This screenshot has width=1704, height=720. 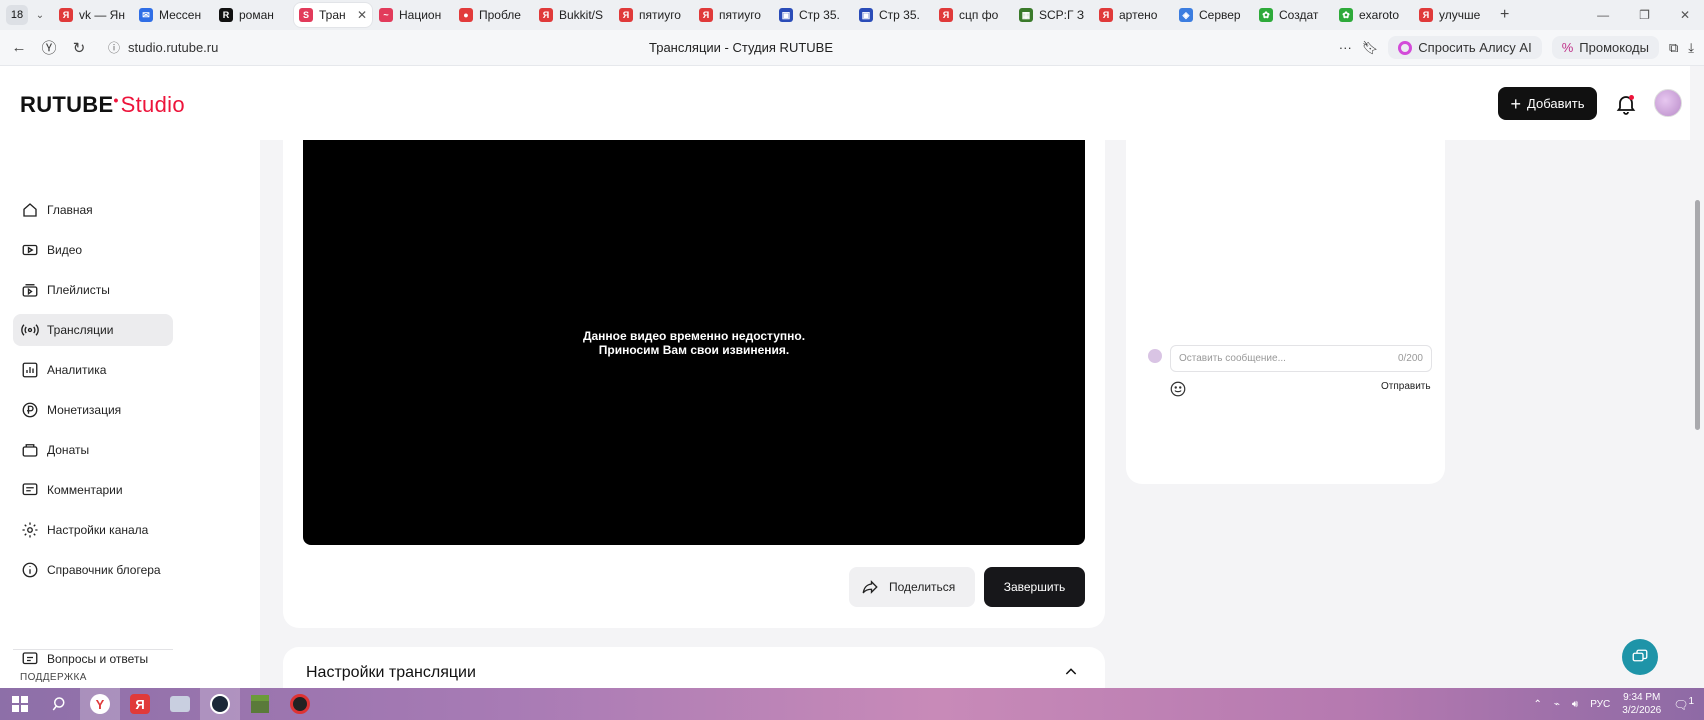 I want to click on tab-favicon-icon: ●, so click(x=466, y=15).